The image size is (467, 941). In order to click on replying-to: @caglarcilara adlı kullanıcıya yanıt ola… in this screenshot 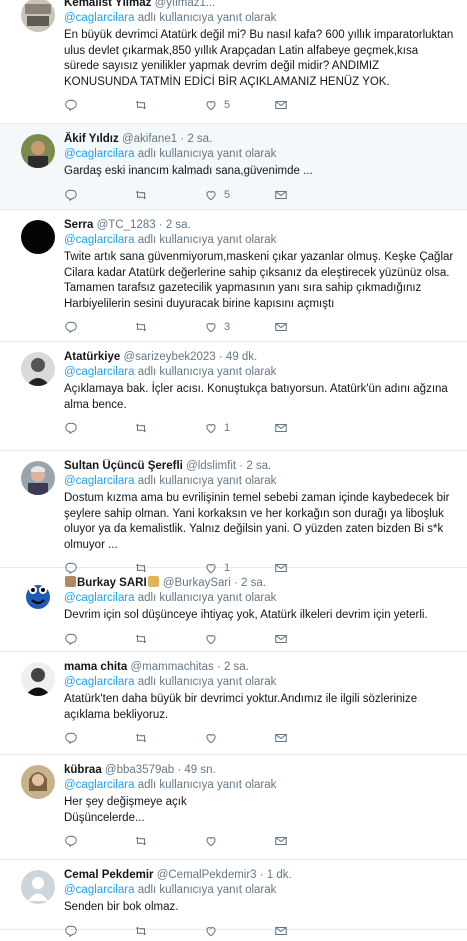, I will do `click(259, 18)`.